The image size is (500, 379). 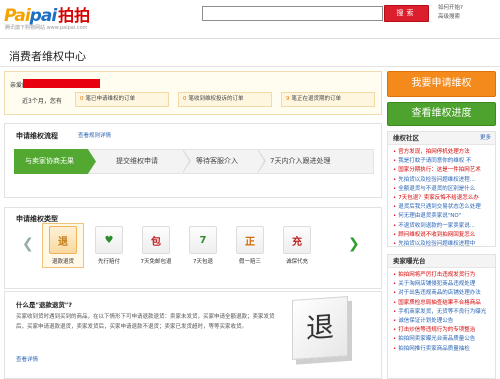 What do you see at coordinates (442, 235) in the screenshot?
I see `panel-list-item: 顾问维权说不收到拍网回复怎么` at bounding box center [442, 235].